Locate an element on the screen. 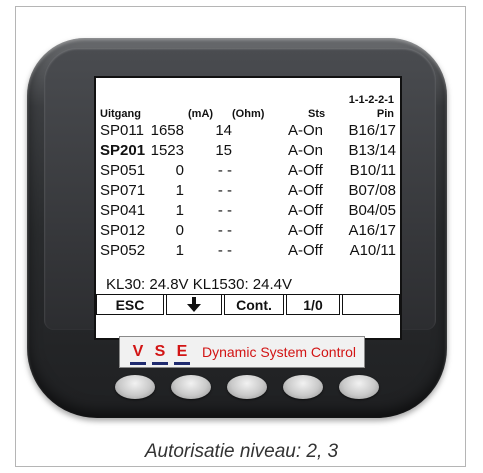 Image resolution: width=483 pixels, height=473 pixels. softkey-bar: ESC Cont. 1/0 is located at coordinates (248, 305).